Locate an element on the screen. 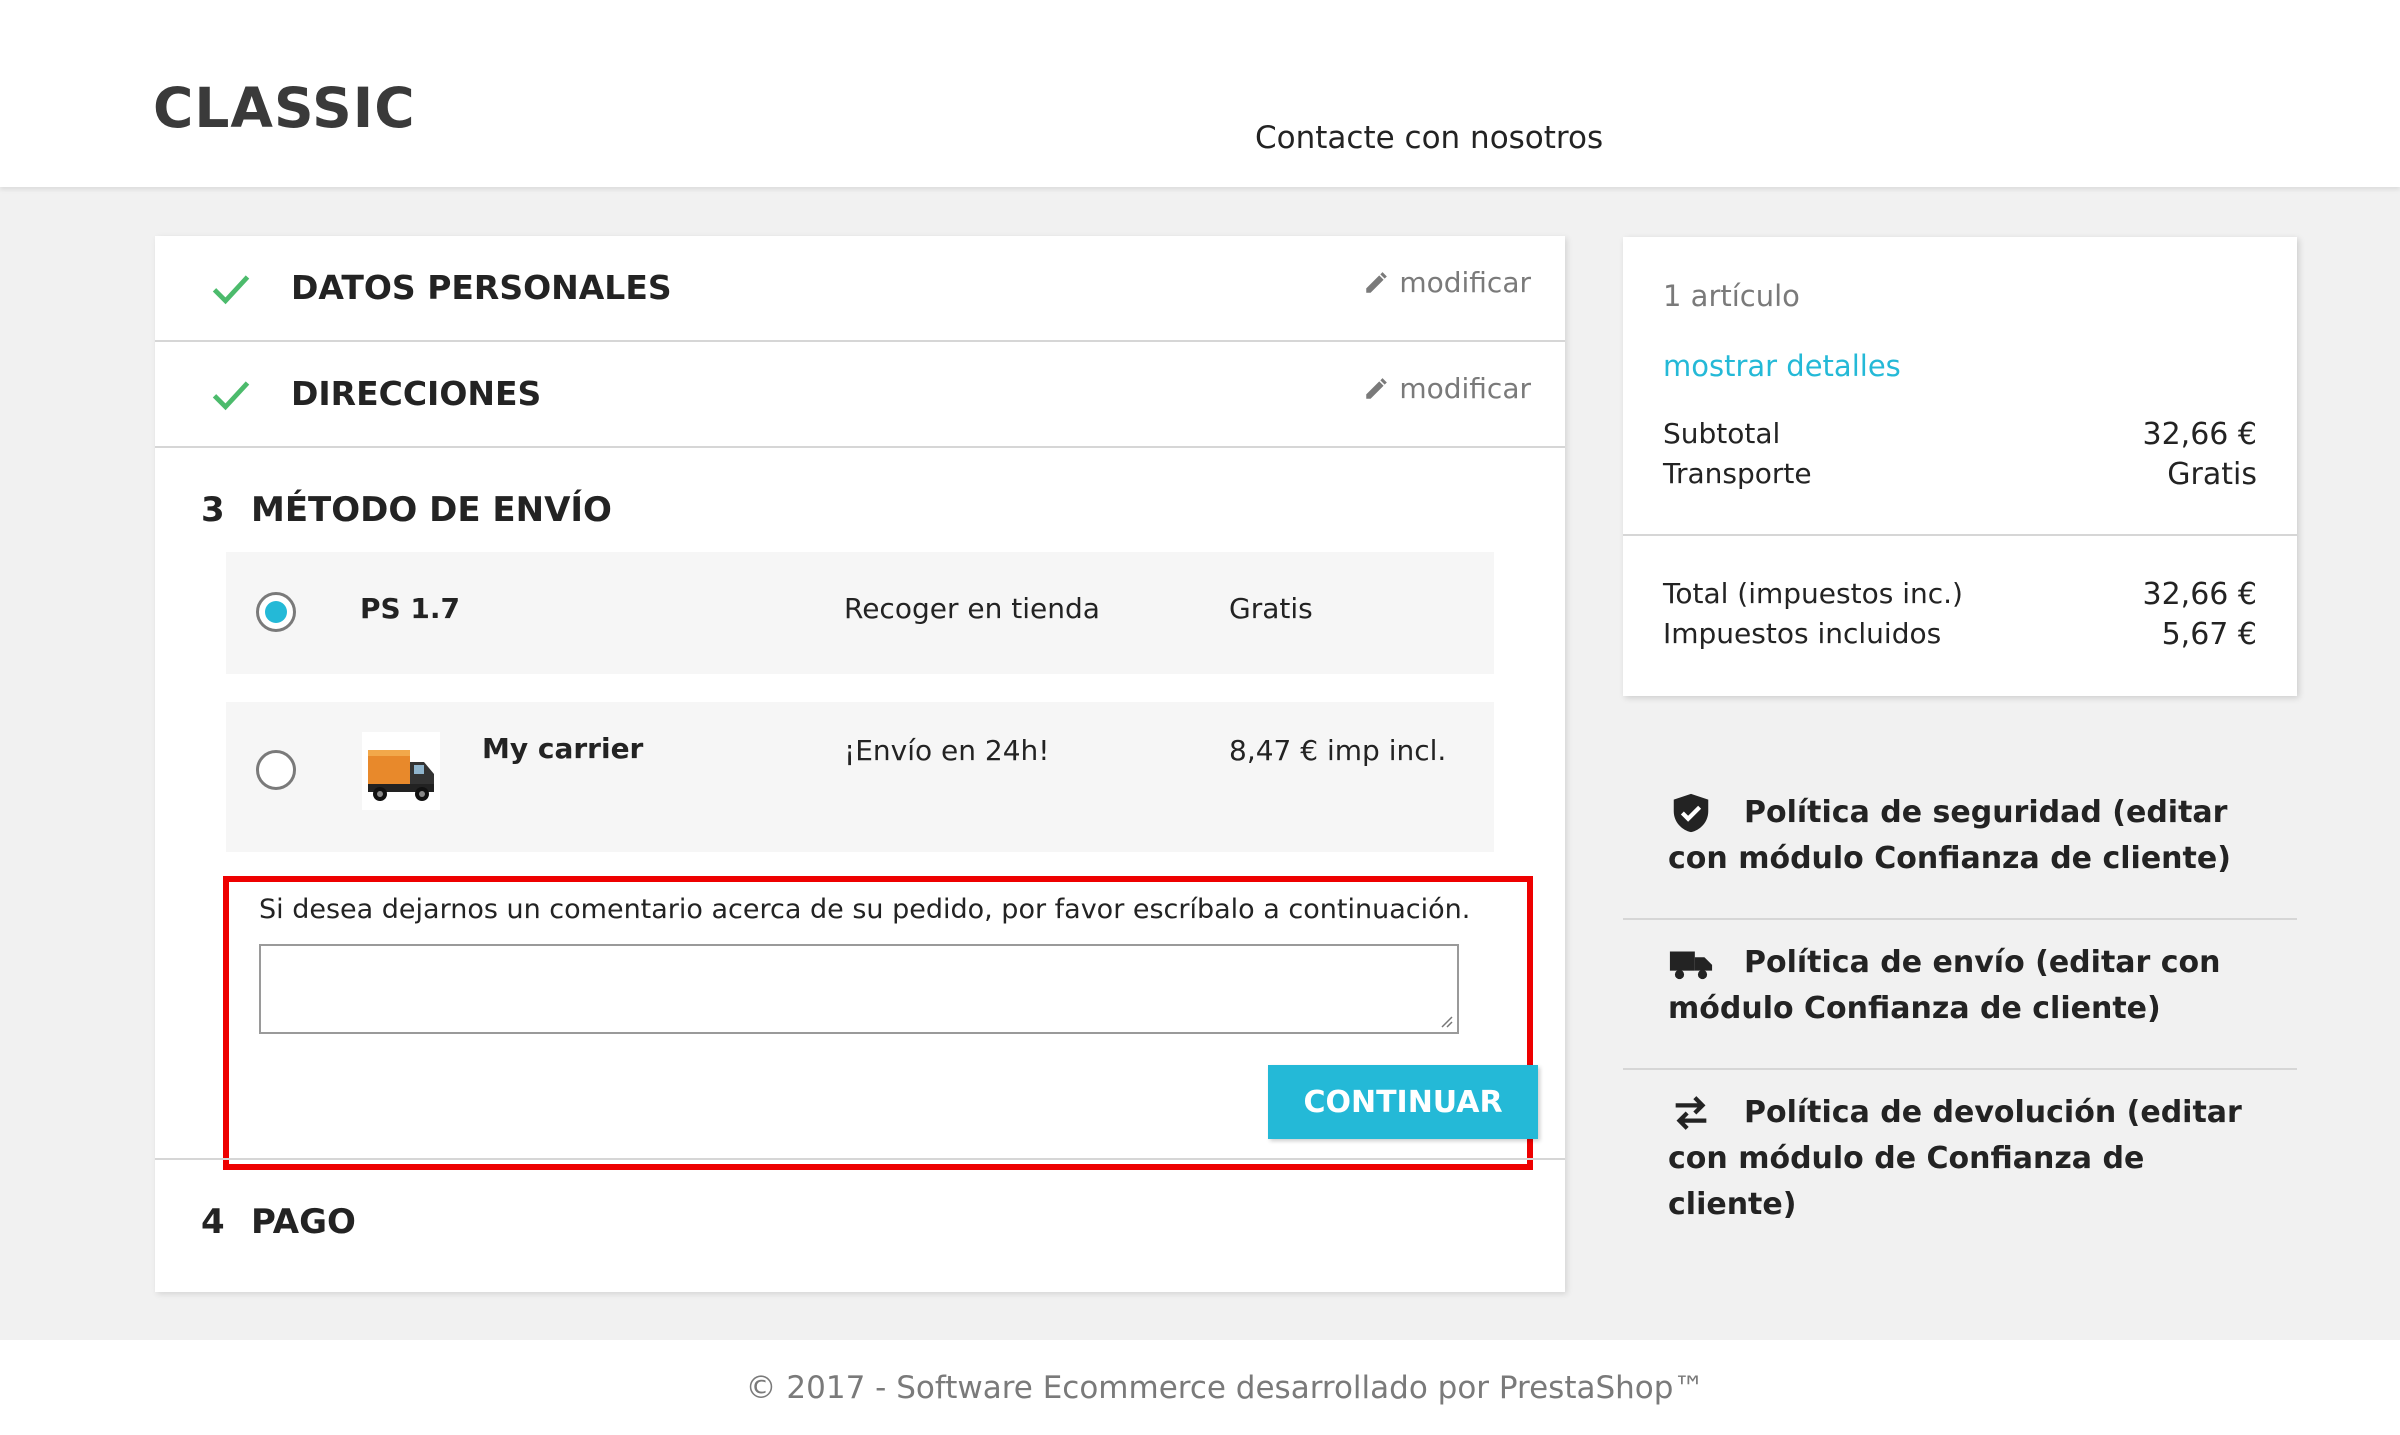 This screenshot has width=2400, height=1435. carrier-name: PS 1.7 is located at coordinates (410, 608).